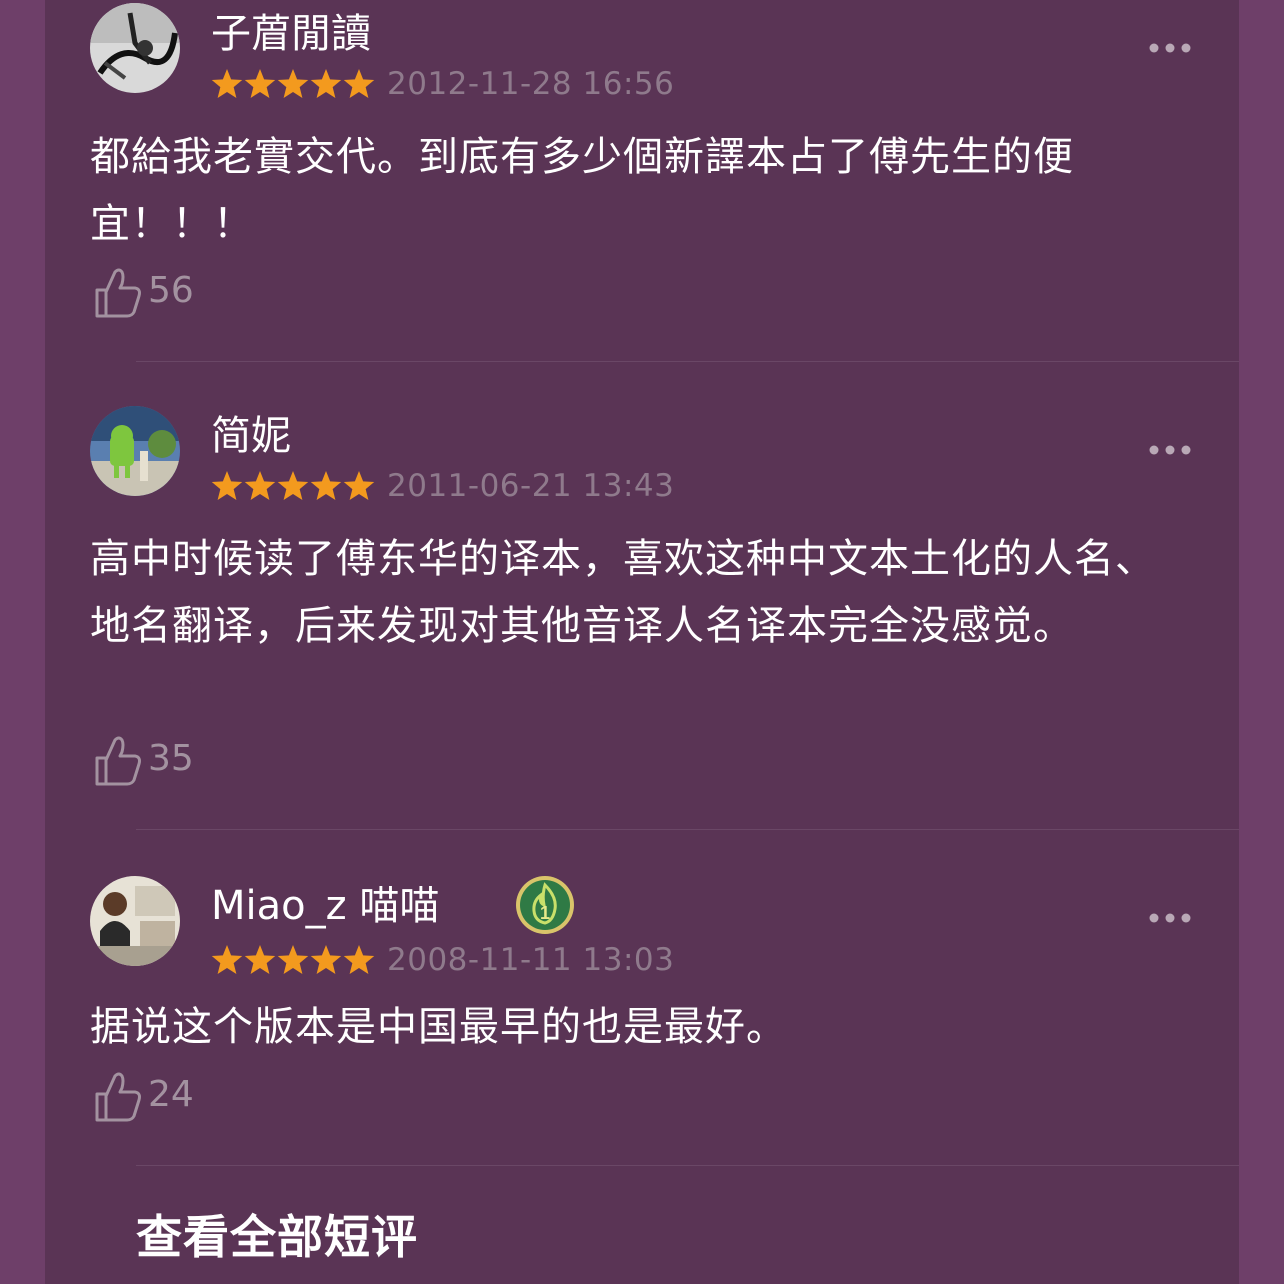  I want to click on review-date: 2008-11-11 13:03, so click(531, 960).